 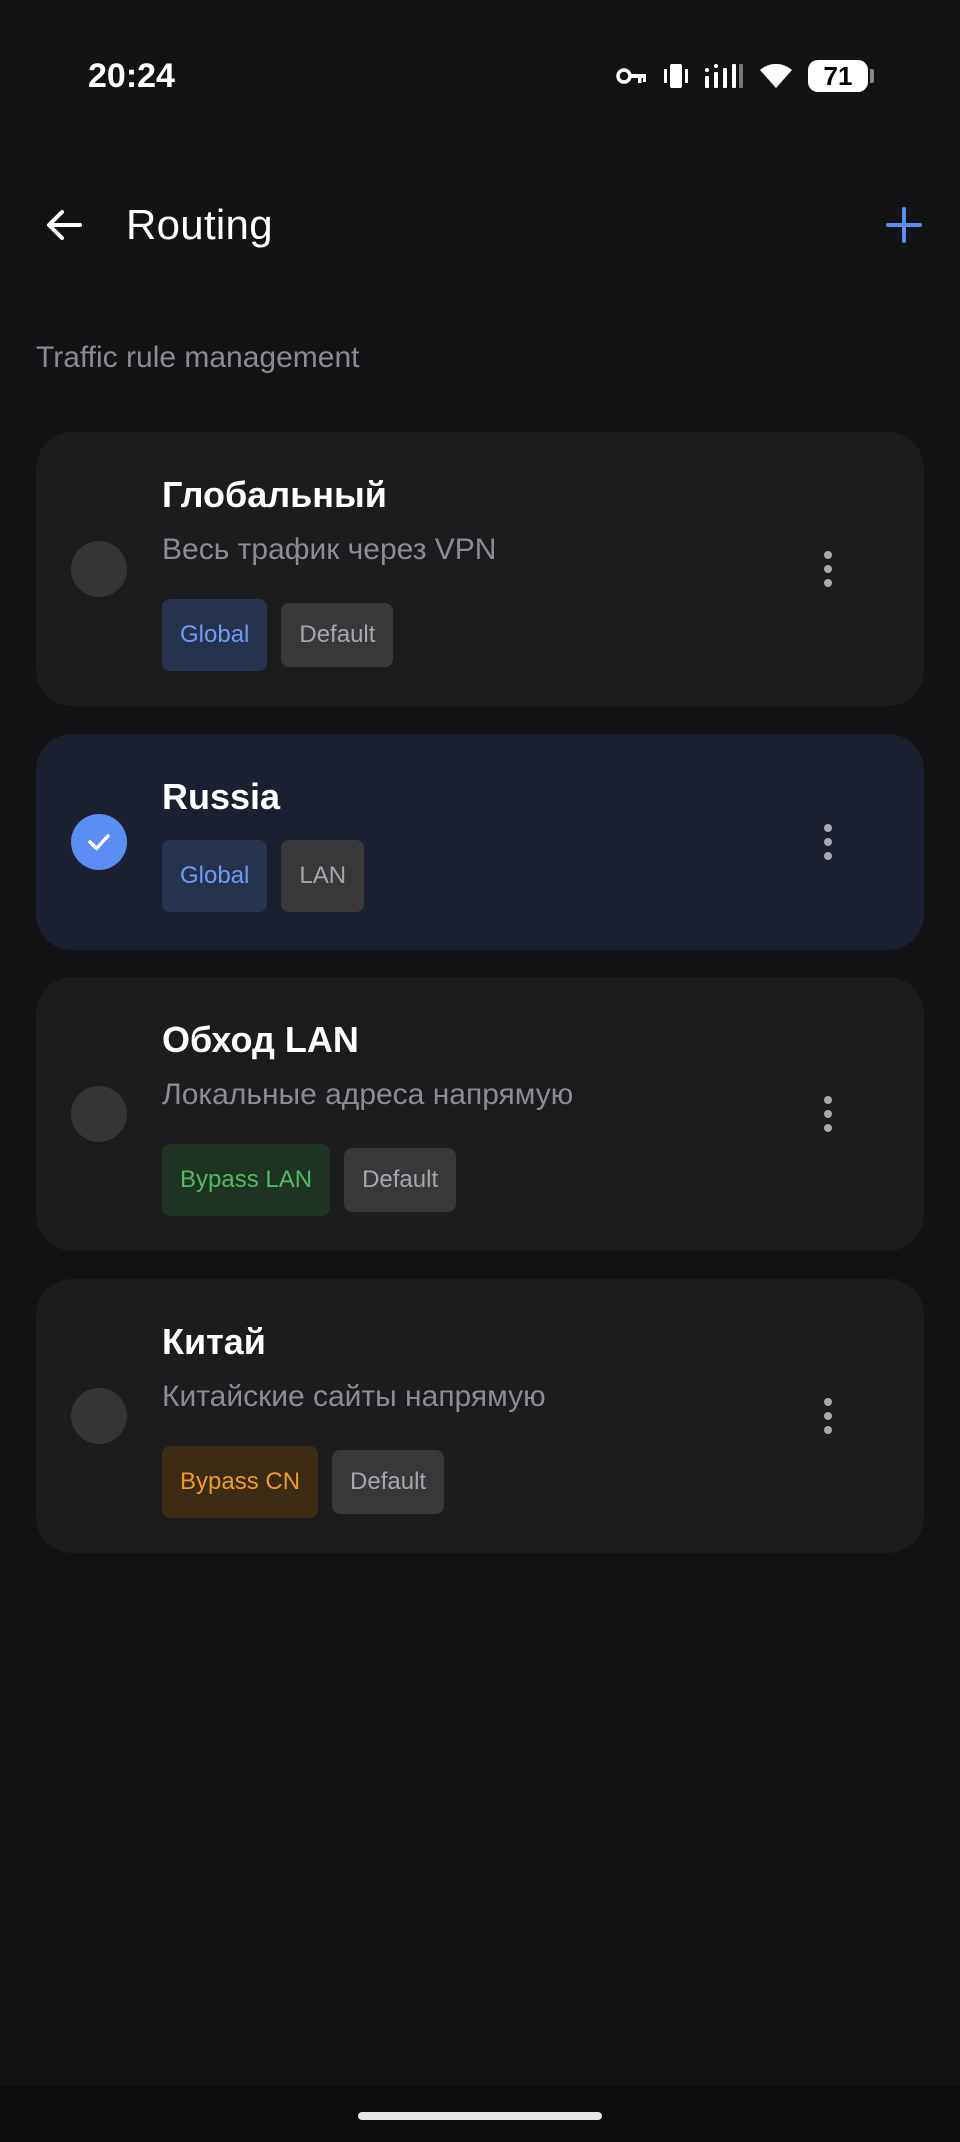 I want to click on plus-icon, so click(x=904, y=225).